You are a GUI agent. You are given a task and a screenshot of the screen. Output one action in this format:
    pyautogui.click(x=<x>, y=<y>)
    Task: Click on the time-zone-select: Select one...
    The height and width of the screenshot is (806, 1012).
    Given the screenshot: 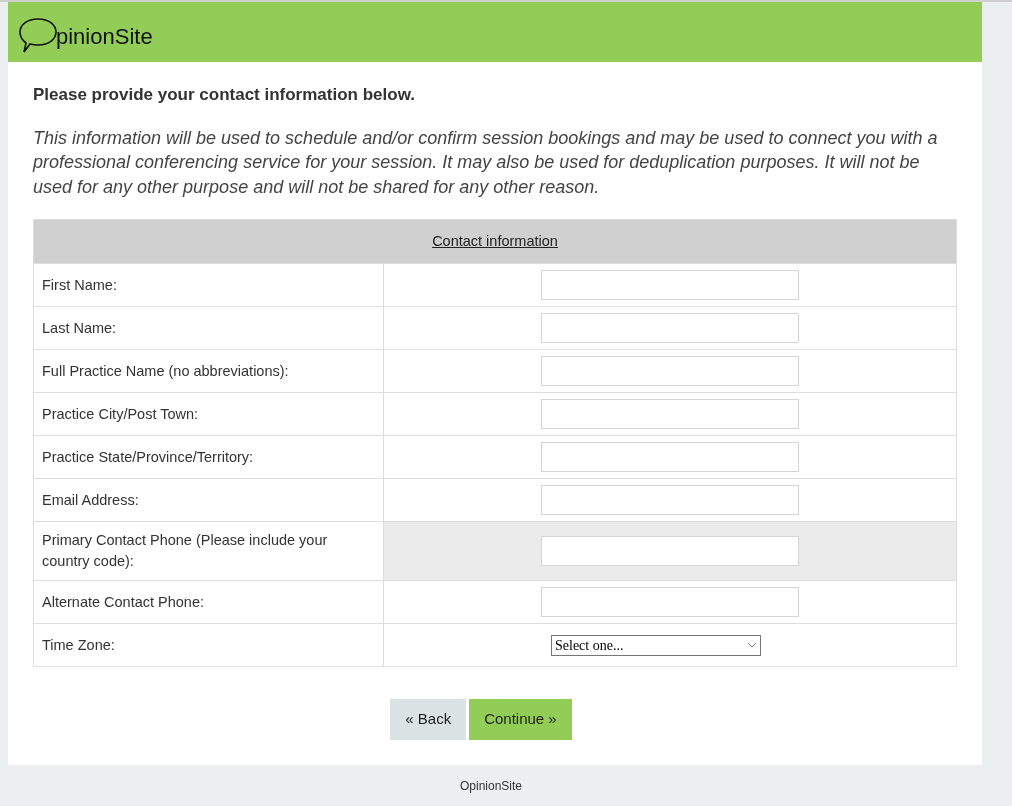 What is the action you would take?
    pyautogui.click(x=656, y=645)
    